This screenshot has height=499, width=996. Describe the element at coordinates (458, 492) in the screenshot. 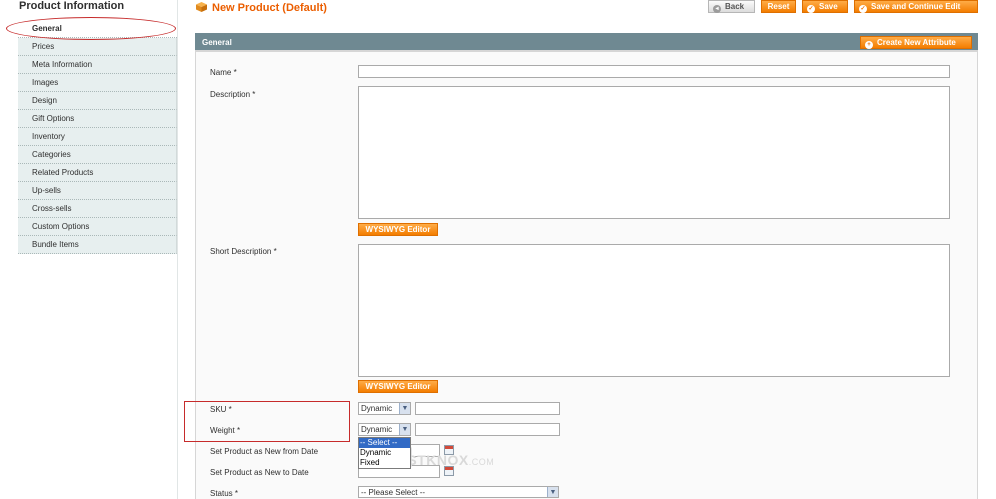

I see `status-select: -- Please Select -- ▼` at that location.